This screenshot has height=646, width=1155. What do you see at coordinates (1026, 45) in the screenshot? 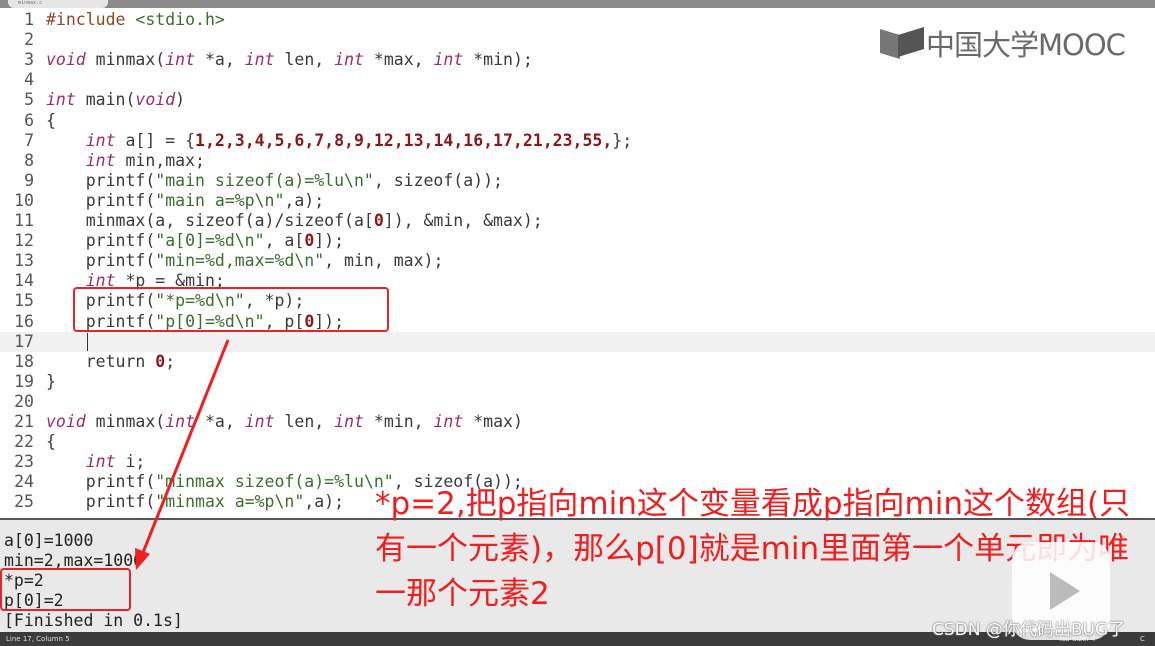
I see `logo-text: 中国大学MOOC` at bounding box center [1026, 45].